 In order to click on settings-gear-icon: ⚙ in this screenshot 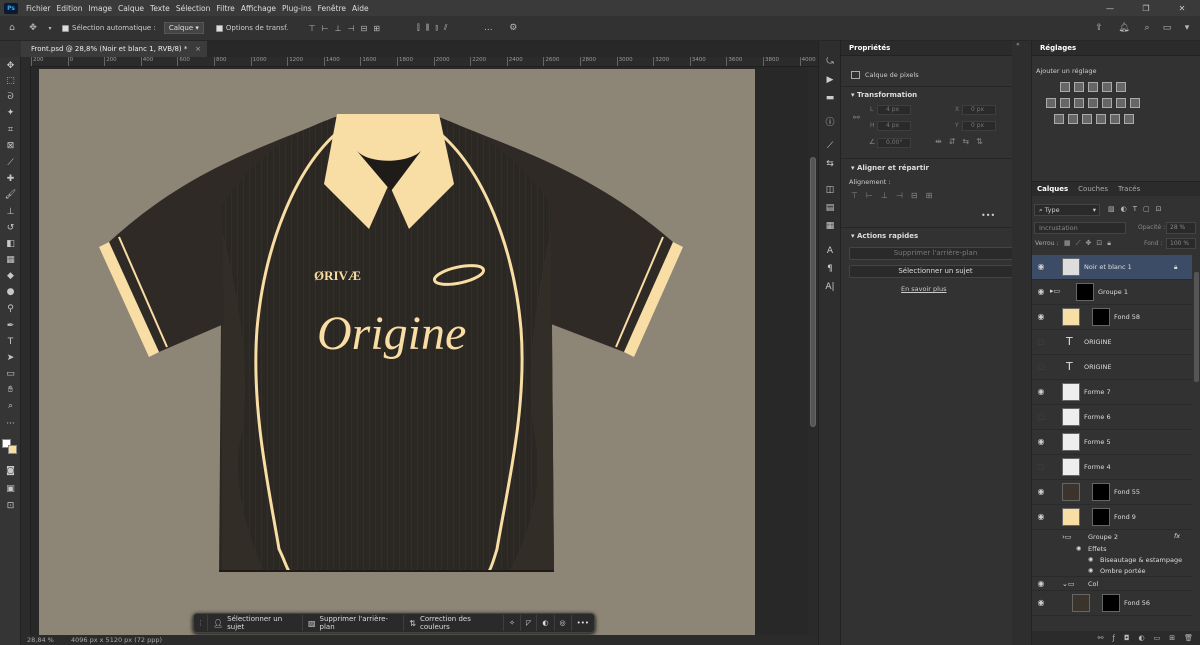, I will do `click(513, 28)`.